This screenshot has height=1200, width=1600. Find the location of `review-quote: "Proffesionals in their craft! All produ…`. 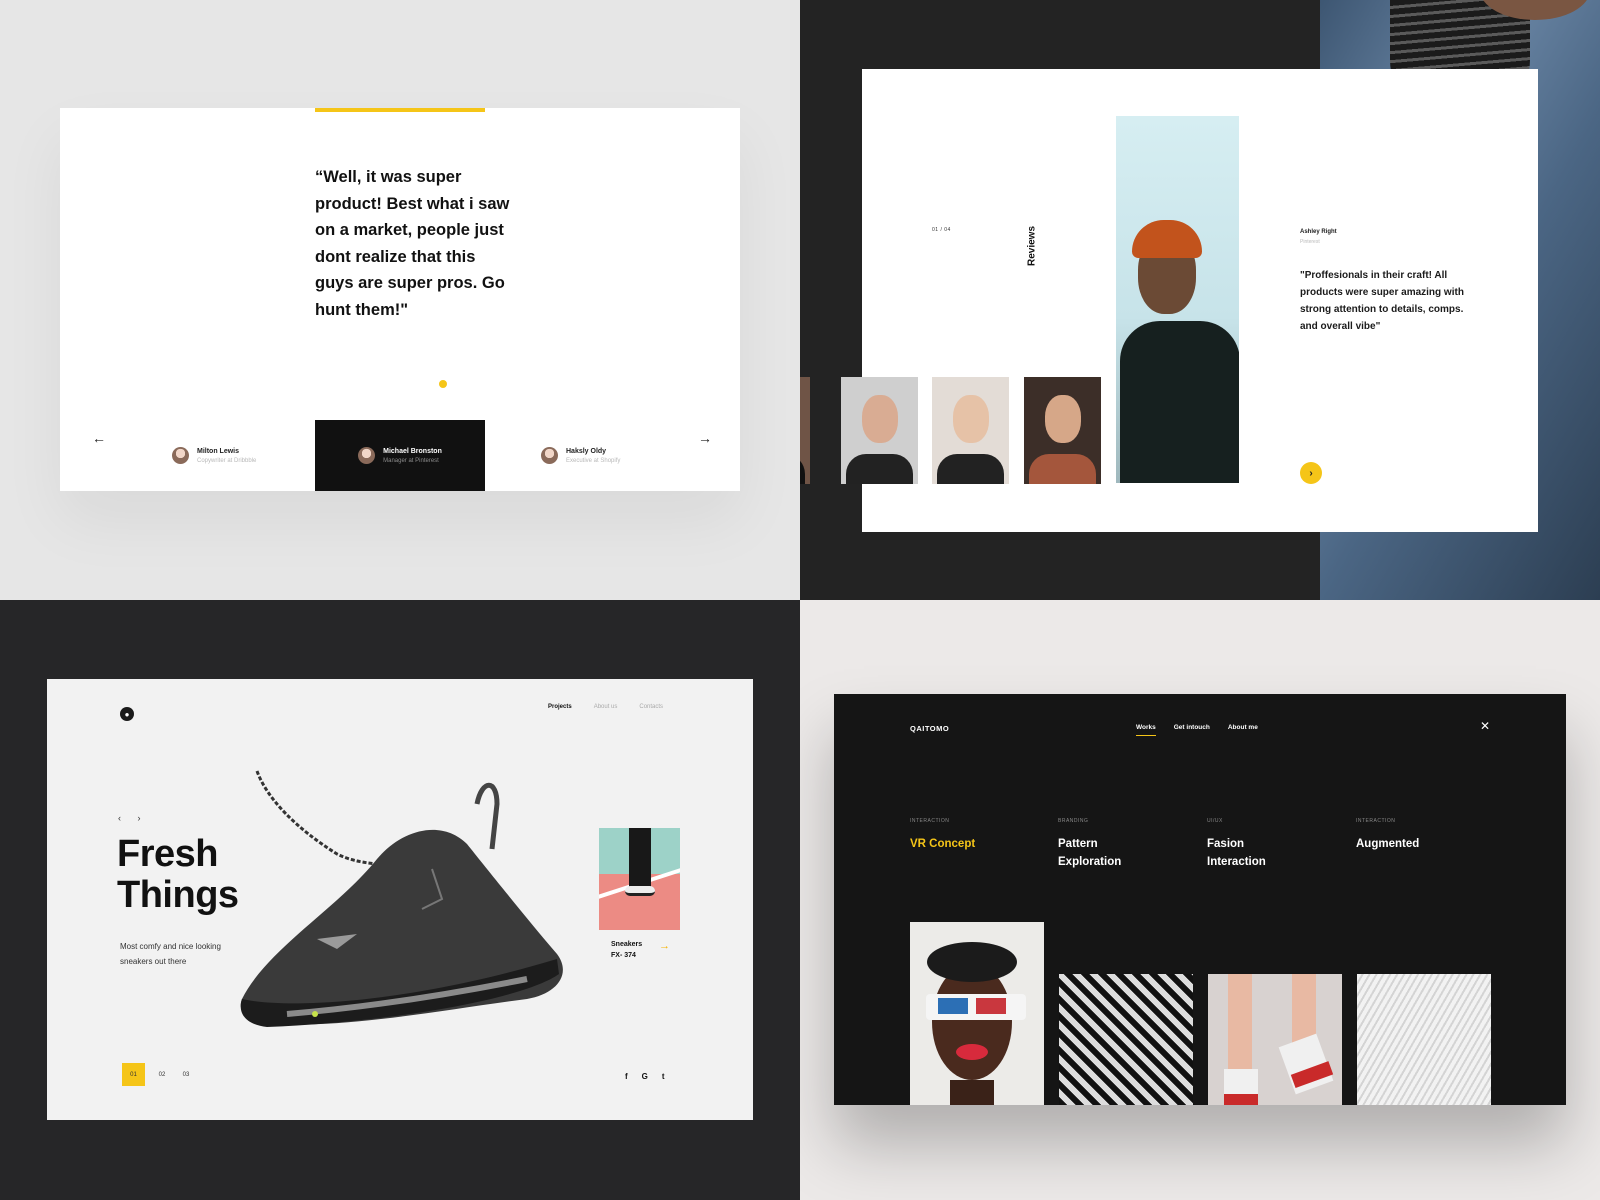

review-quote: "Proffesionals in their craft! All produ… is located at coordinates (1382, 301).